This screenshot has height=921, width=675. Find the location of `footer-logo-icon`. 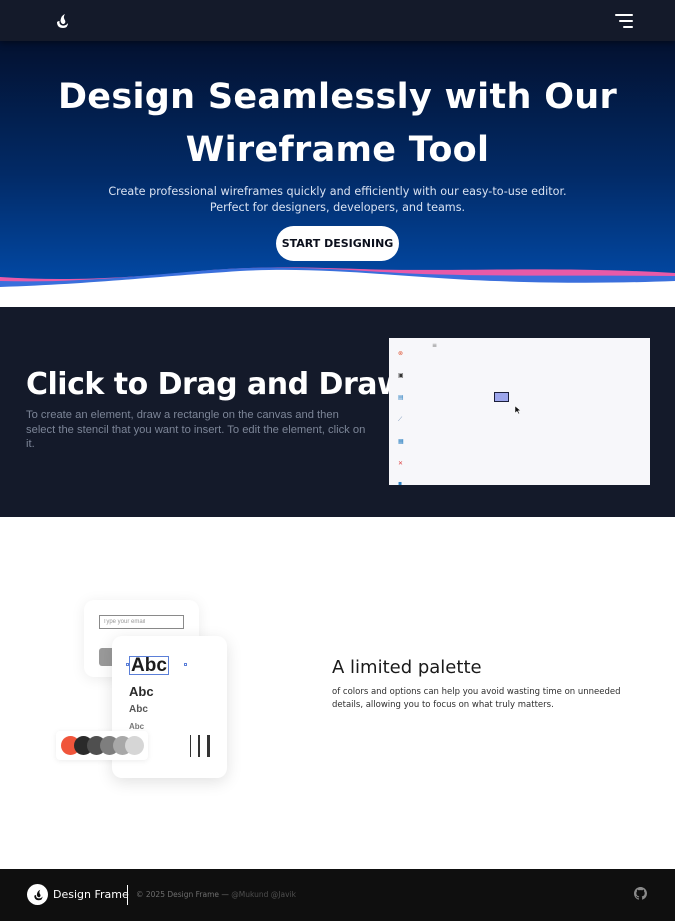

footer-logo-icon is located at coordinates (37, 894).